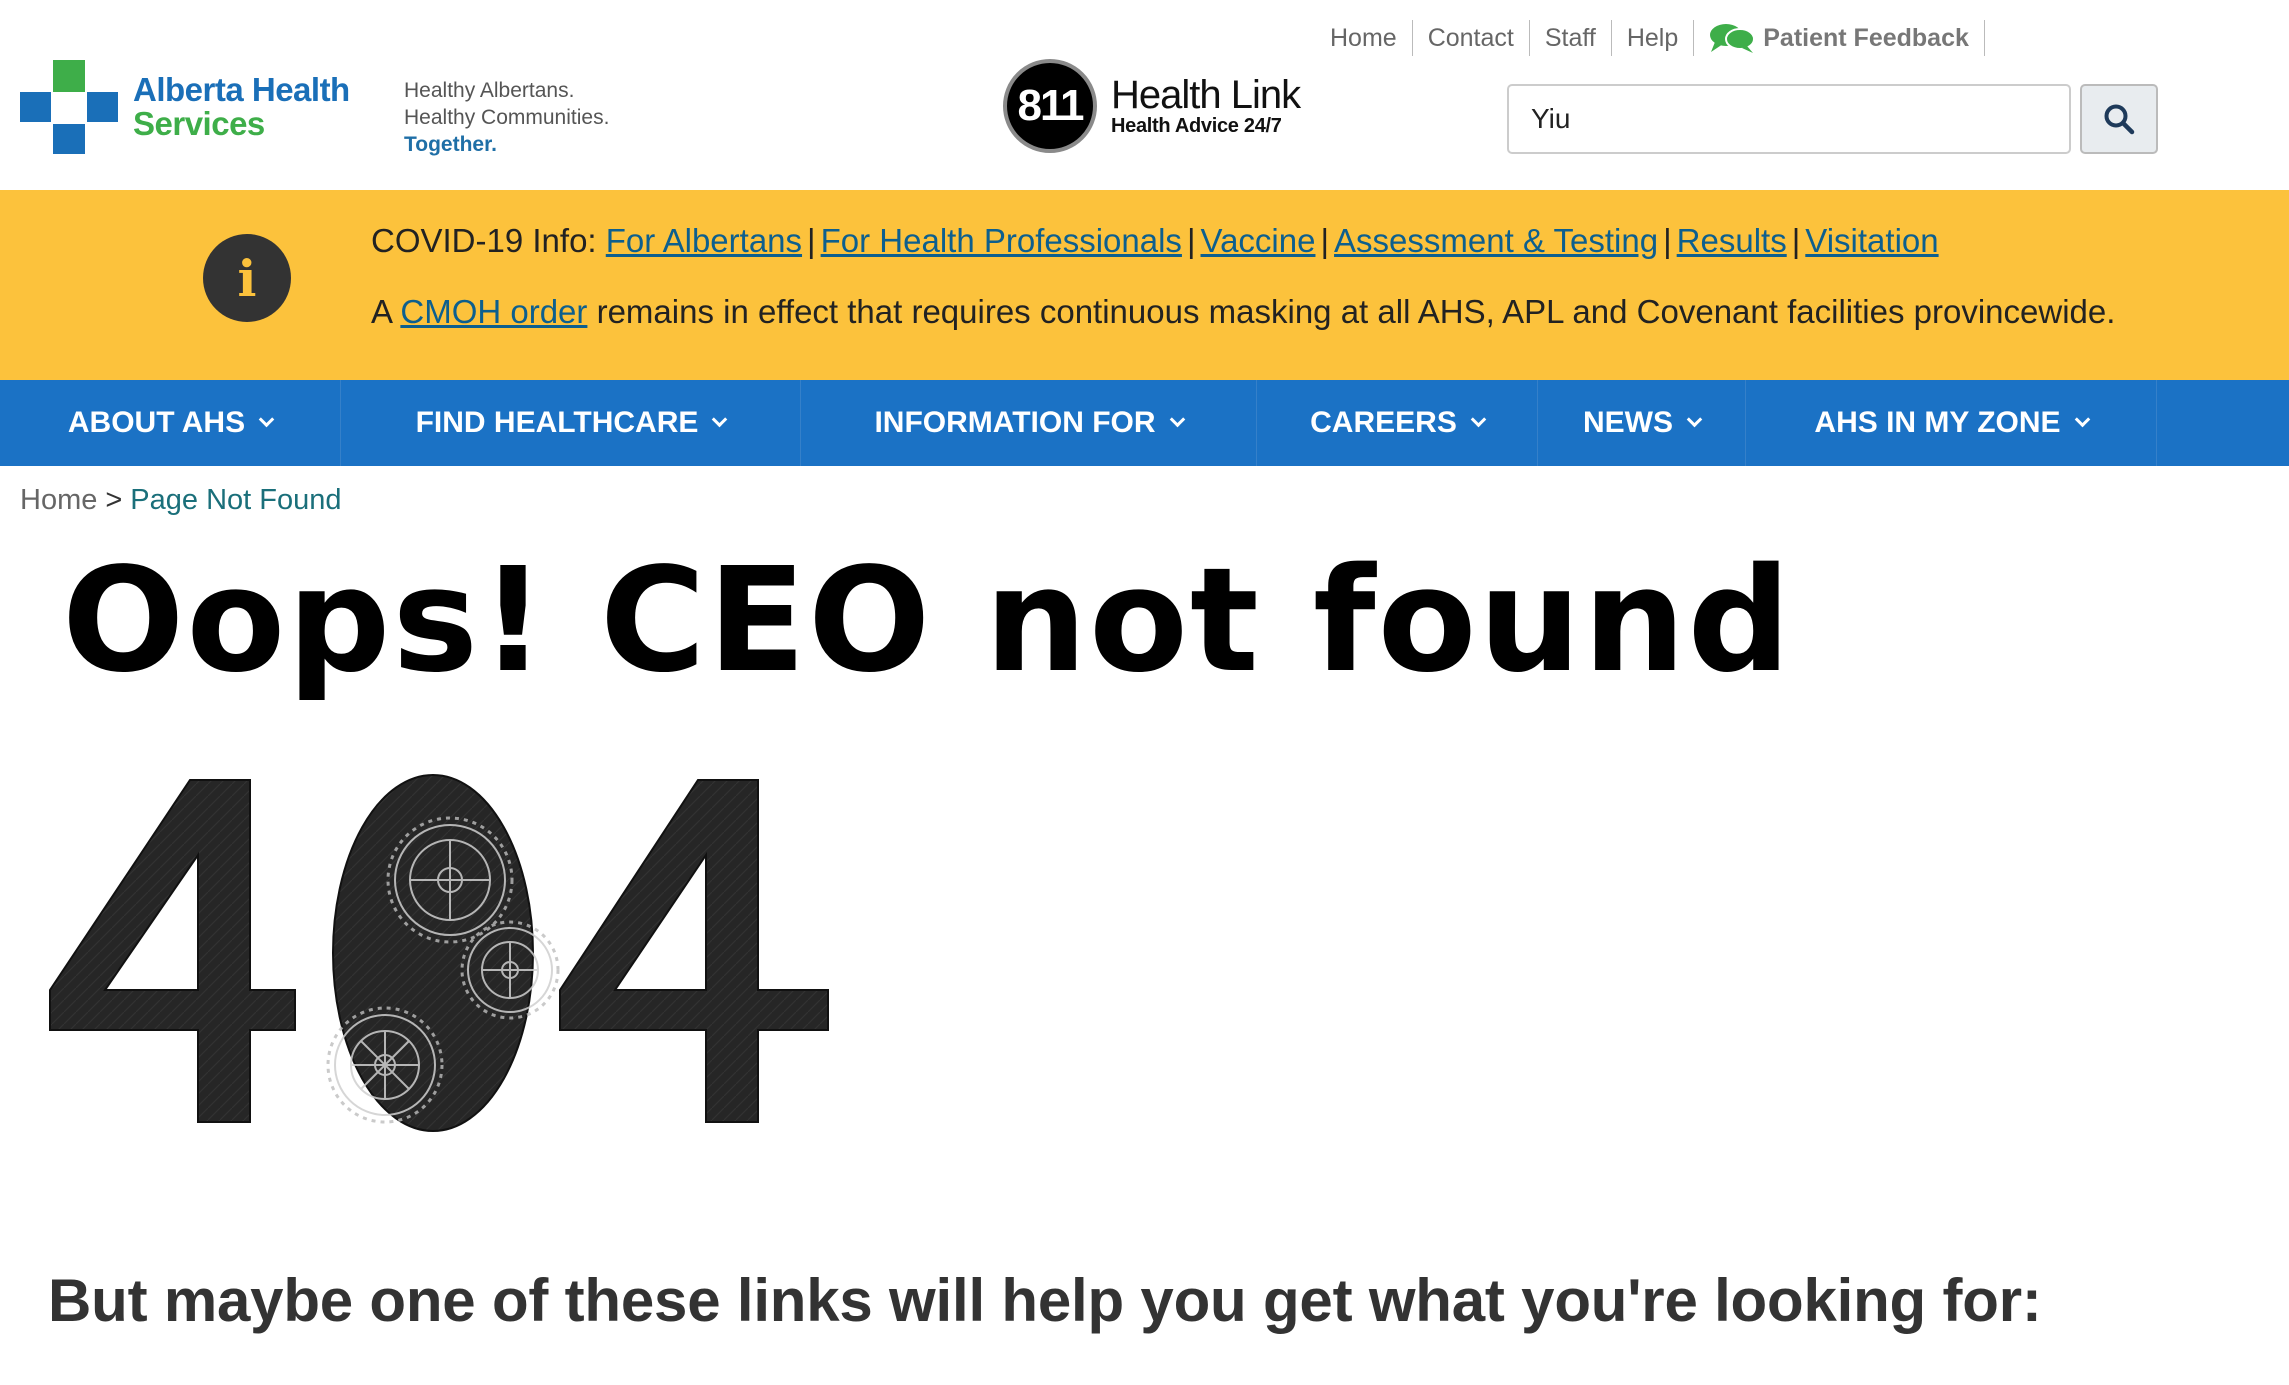 This screenshot has height=1385, width=2289. I want to click on nav-item-information-for: Information For, so click(1029, 423).